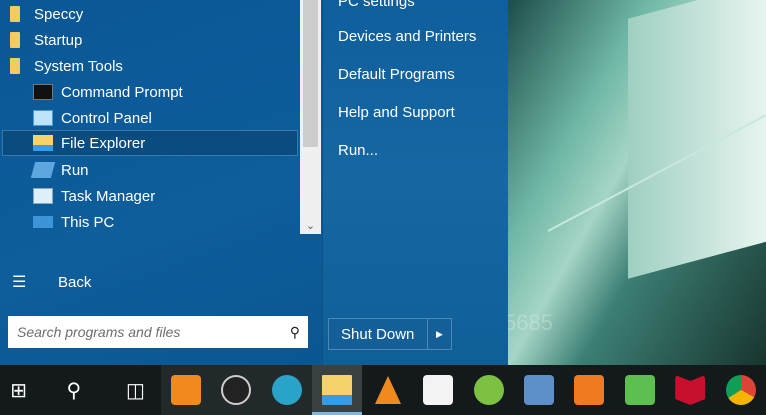  I want to click on search-placeholder: Search programs and files, so click(99, 332).